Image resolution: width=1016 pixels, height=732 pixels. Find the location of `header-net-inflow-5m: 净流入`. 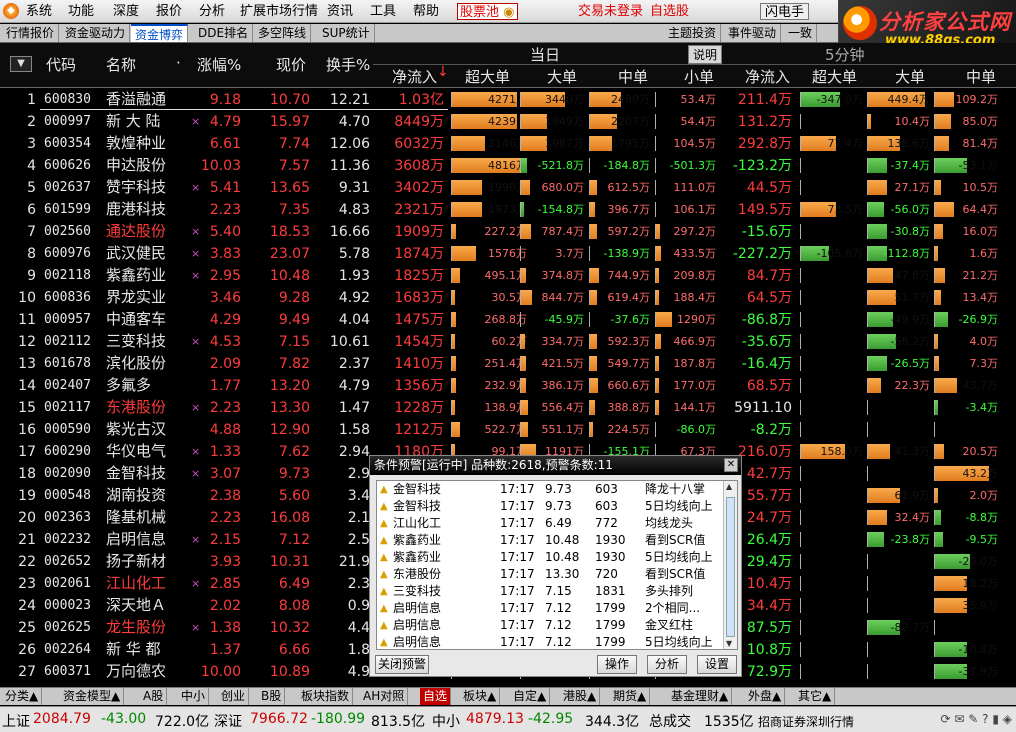

header-net-inflow-5m: 净流入 is located at coordinates (767, 76).